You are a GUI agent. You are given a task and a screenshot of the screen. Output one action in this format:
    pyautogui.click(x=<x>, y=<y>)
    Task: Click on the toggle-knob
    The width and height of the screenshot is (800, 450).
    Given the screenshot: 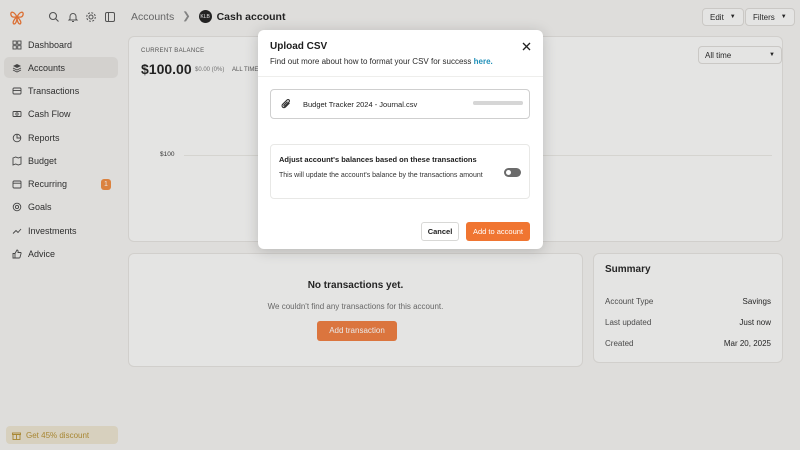 What is the action you would take?
    pyautogui.click(x=508, y=172)
    